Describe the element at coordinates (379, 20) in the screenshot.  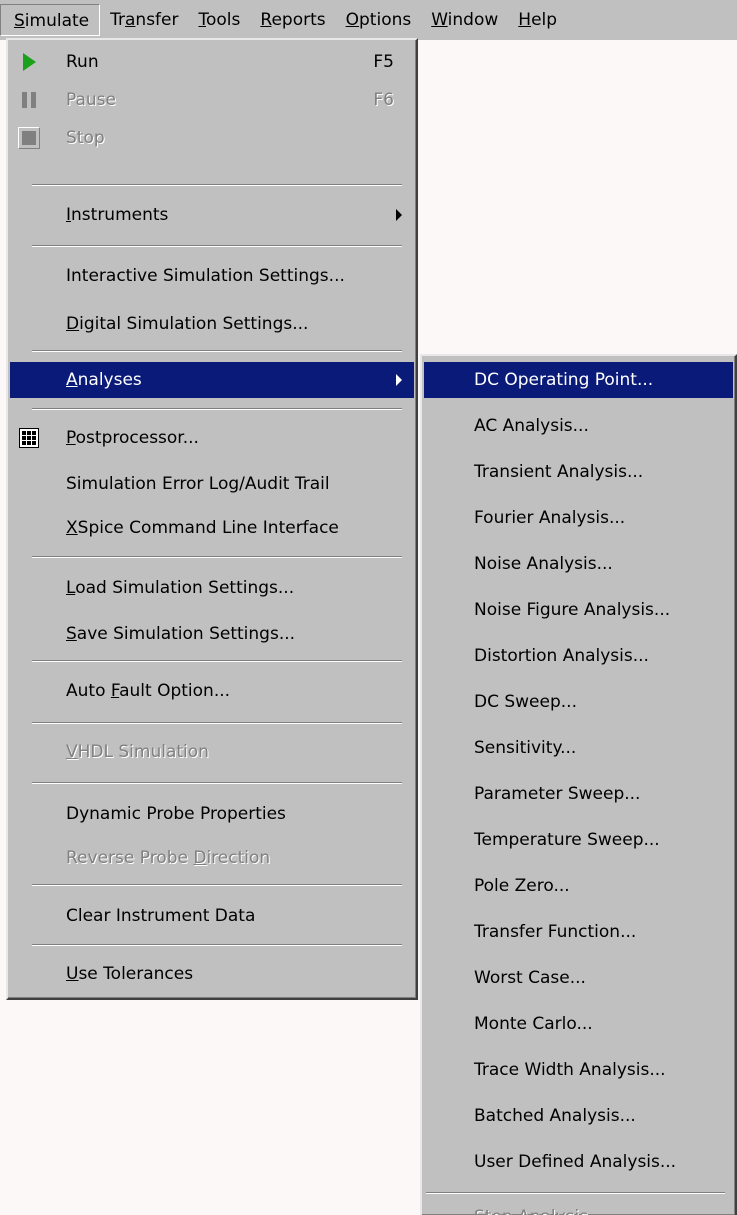
I see `menu-options: Options` at that location.